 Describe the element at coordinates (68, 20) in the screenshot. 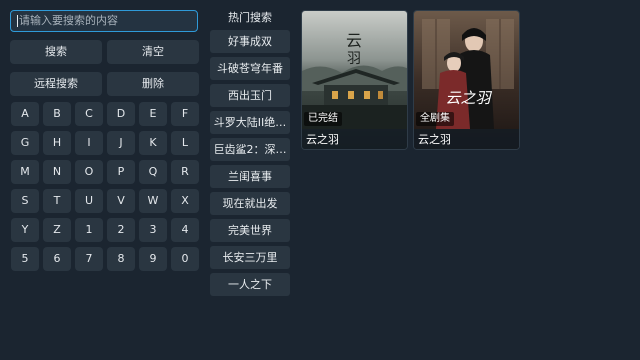

I see `search-placeholder: 请输入要搜索的内容` at that location.